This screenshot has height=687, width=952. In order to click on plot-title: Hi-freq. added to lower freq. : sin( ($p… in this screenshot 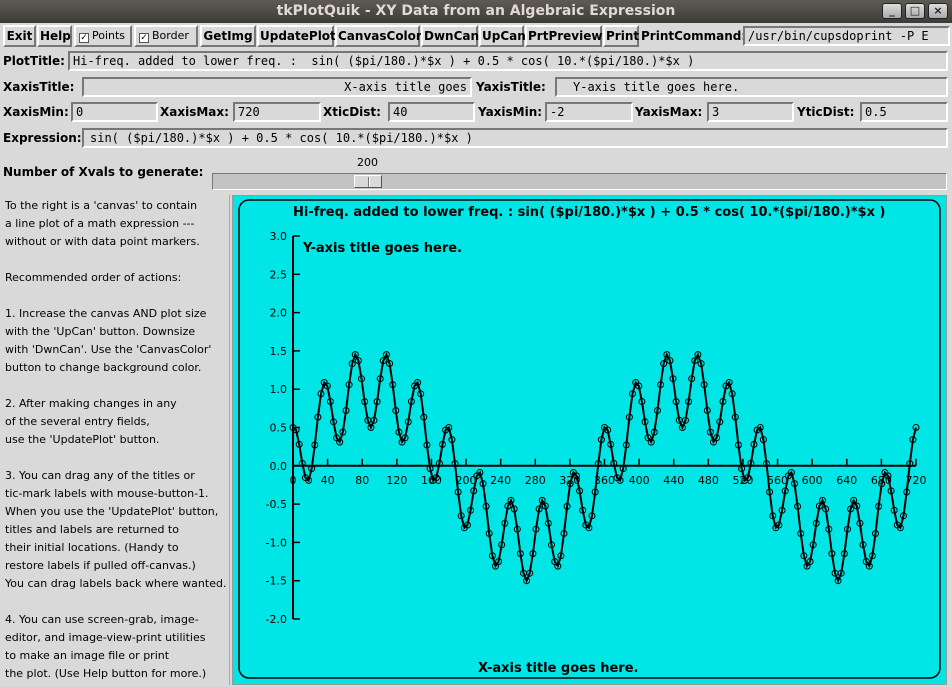, I will do `click(589, 212)`.